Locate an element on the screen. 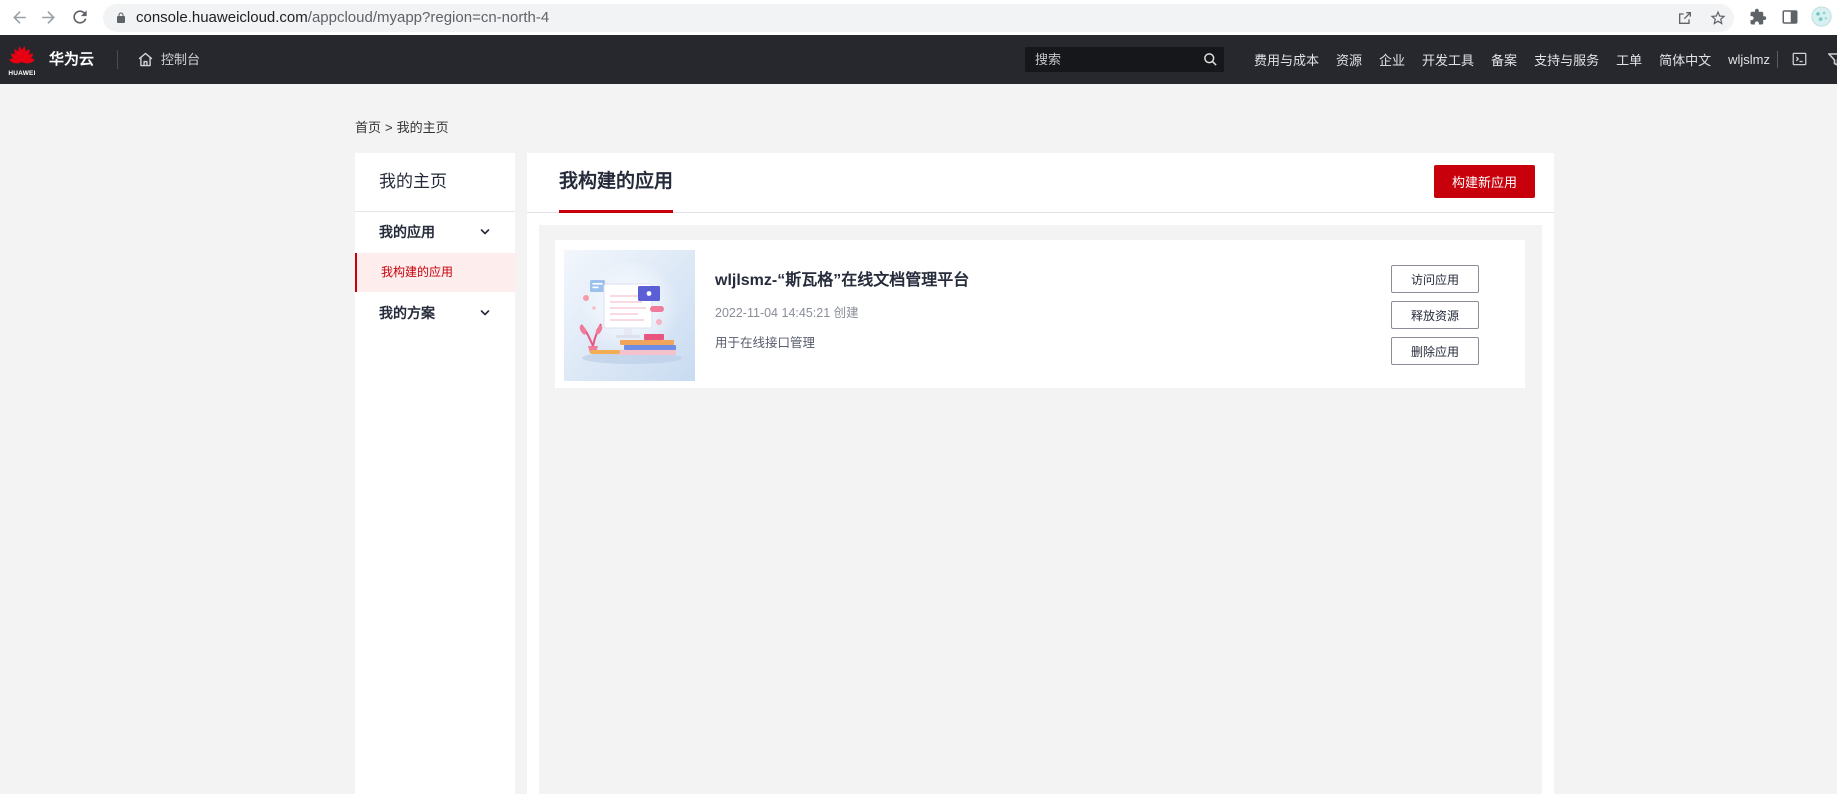 The height and width of the screenshot is (794, 1837). console-link: 控制台 is located at coordinates (180, 59).